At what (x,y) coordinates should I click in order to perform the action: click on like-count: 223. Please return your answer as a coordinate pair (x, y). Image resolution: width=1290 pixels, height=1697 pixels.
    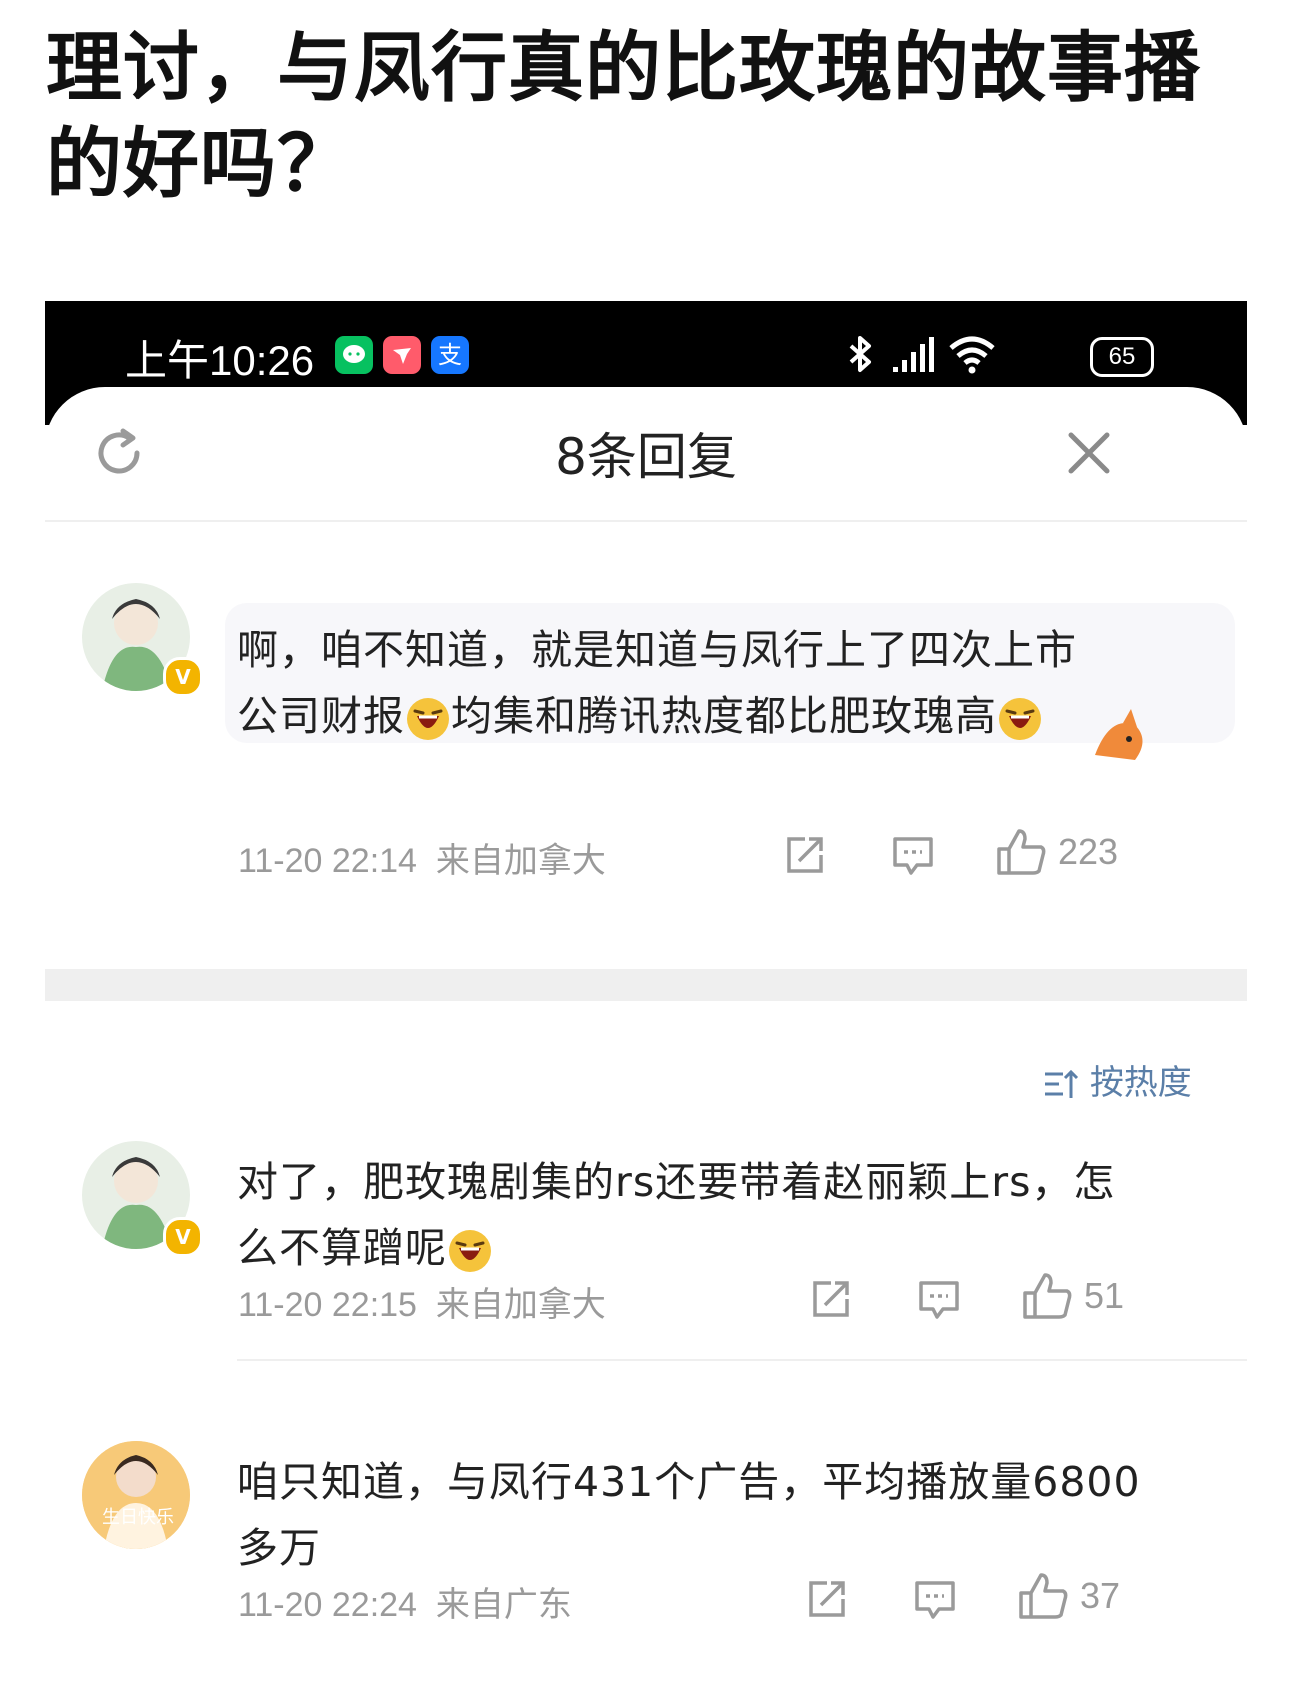
    Looking at the image, I should click on (1088, 851).